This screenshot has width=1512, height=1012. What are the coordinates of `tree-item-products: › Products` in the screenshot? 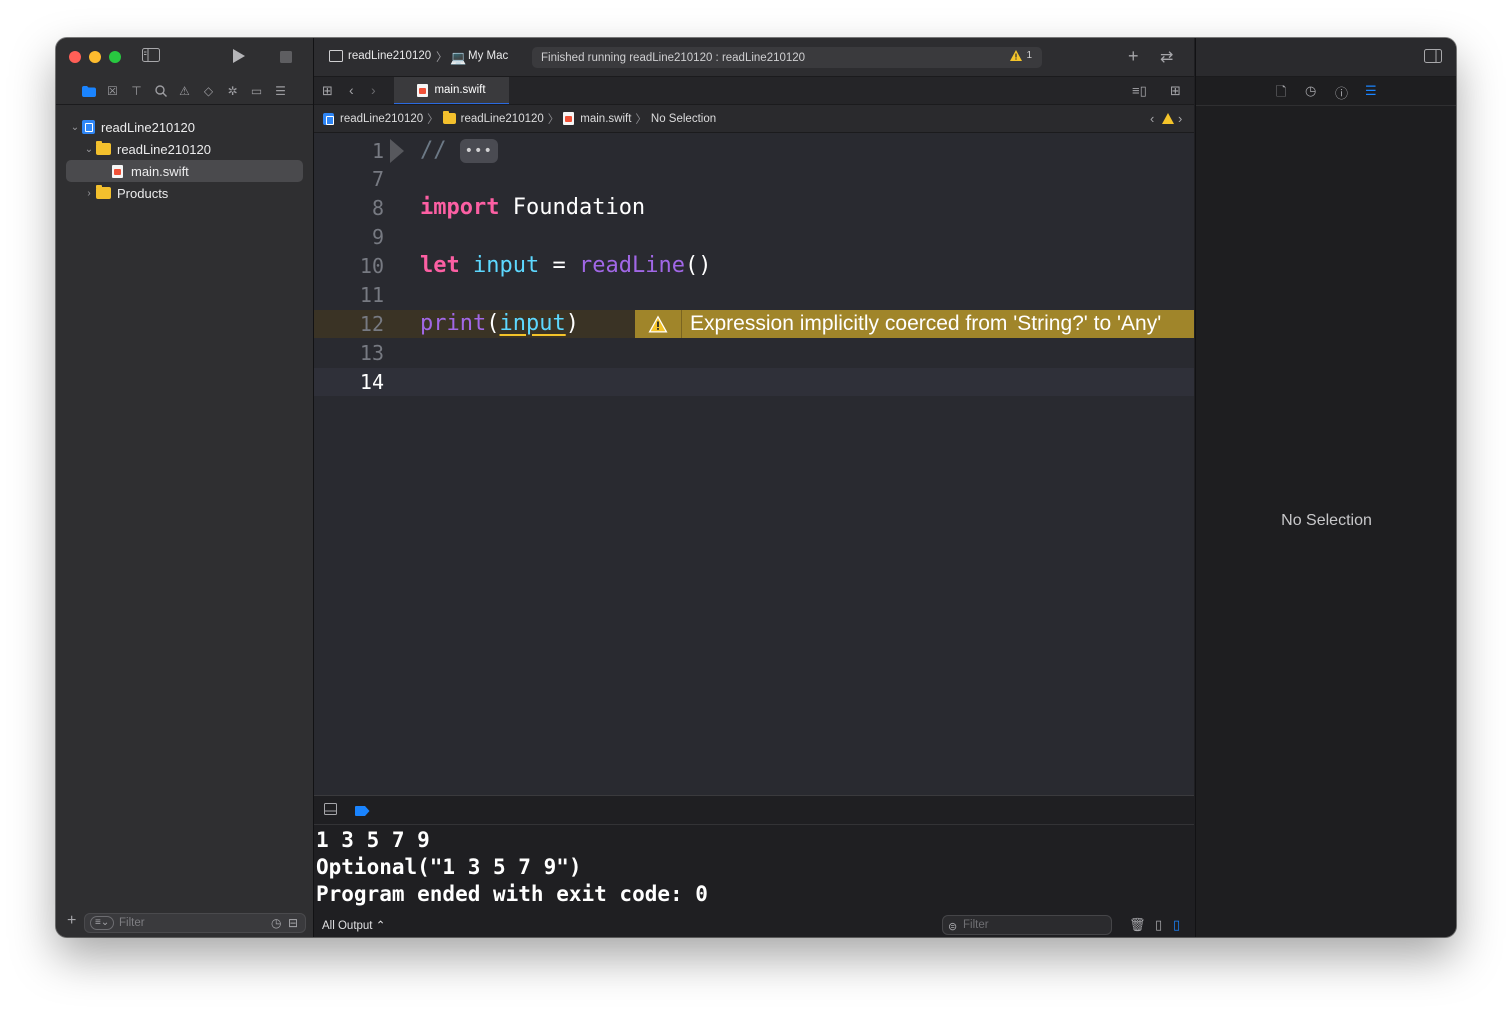 It's located at (184, 193).